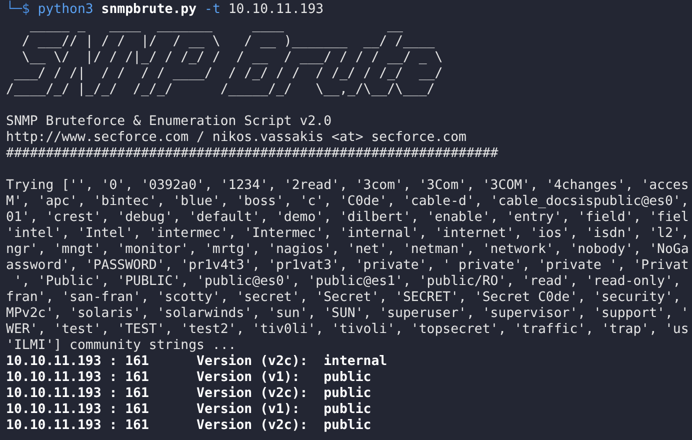 This screenshot has height=440, width=692. Describe the element at coordinates (348, 314) in the screenshot. I see `output-line: MPv2c', 'solaris', 'solarwinds', 'sun', 'SUN', 'superuser', 'supervisor', 'support', '` at that location.